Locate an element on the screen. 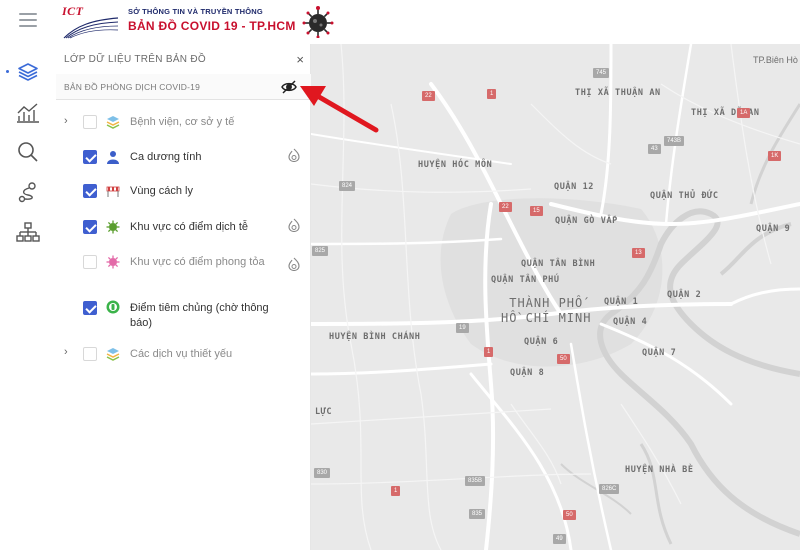 The image size is (800, 550). layer-label: Bệnh viện, cơ sở y tế is located at coordinates (182, 122).